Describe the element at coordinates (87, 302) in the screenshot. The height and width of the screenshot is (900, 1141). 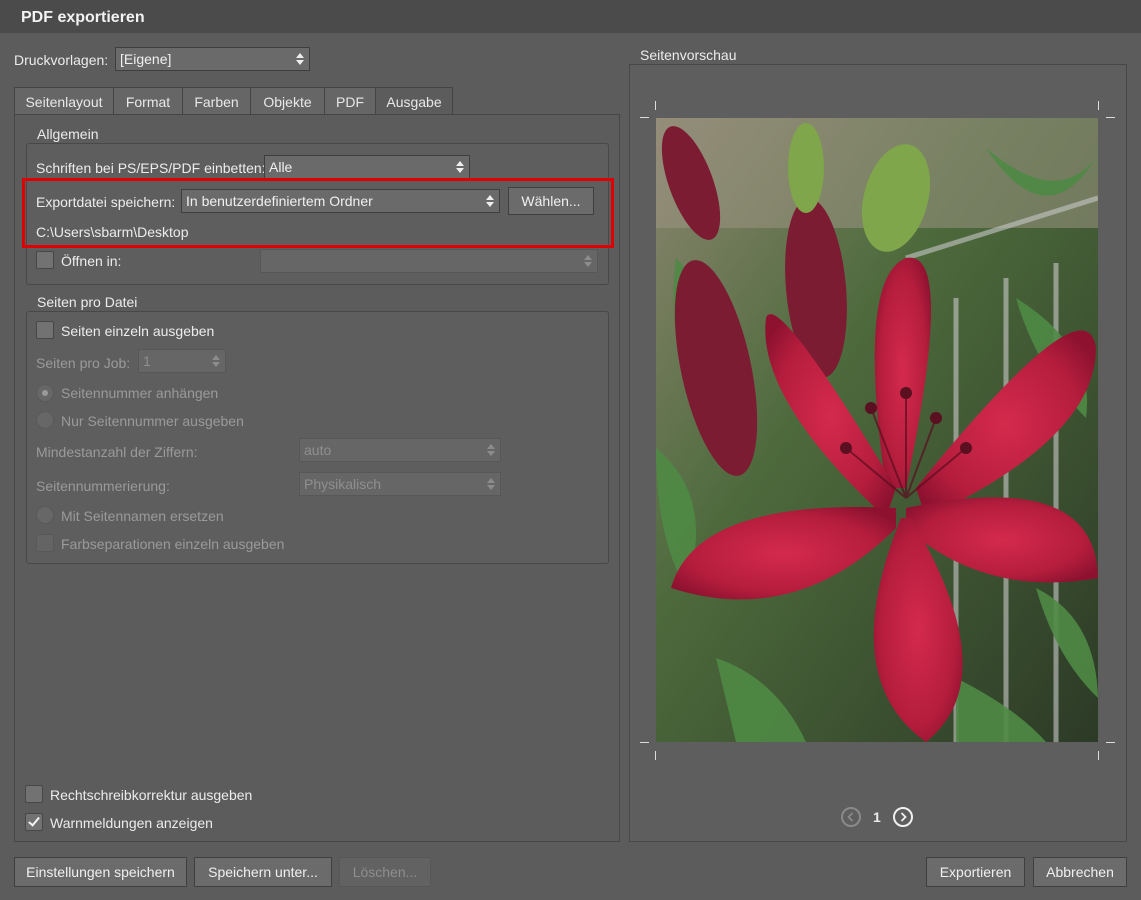
I see `pages-group-title: Seiten pro Datei` at that location.